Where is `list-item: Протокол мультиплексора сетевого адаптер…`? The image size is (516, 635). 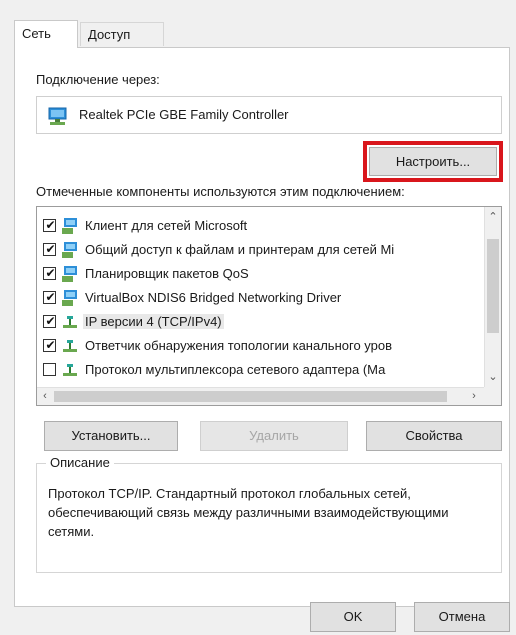
list-item: Протокол мультиплексора сетевого адаптер… is located at coordinates (252, 371).